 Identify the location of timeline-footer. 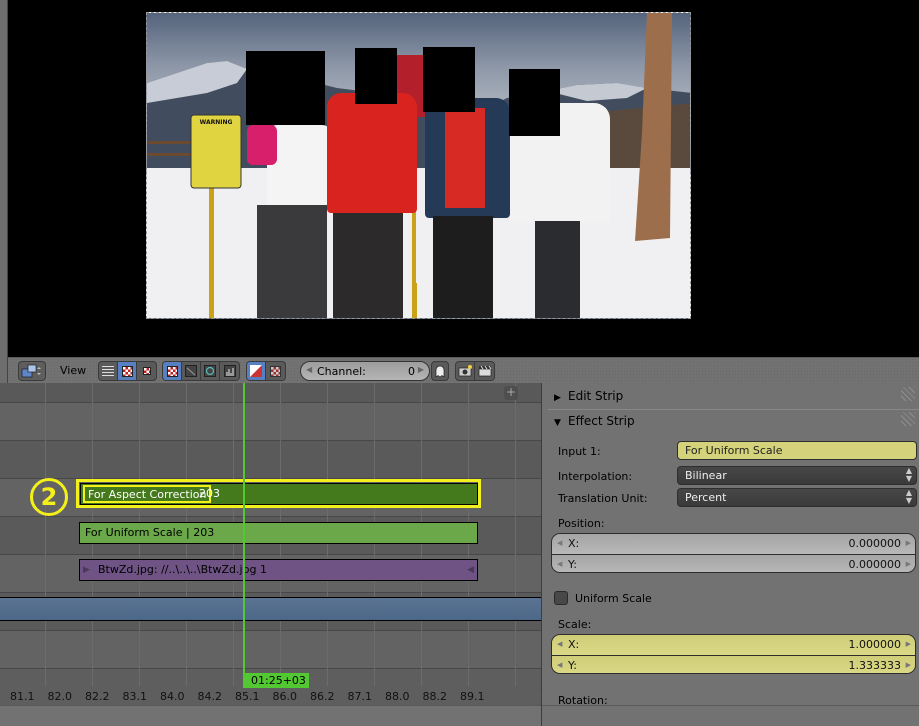
(270, 715).